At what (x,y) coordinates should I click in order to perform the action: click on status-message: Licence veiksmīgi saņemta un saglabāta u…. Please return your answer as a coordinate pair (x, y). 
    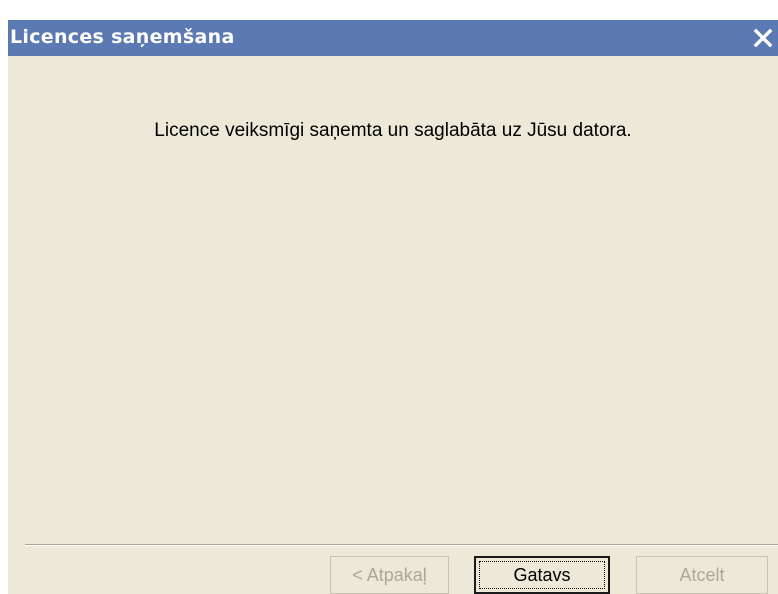
    Looking at the image, I should click on (393, 130).